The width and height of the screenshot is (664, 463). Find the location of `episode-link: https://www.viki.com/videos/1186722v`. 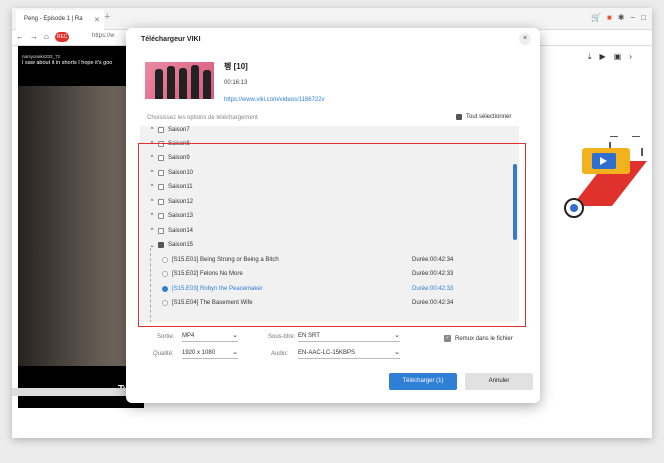

episode-link: https://www.viki.com/videos/1186722v is located at coordinates (274, 100).